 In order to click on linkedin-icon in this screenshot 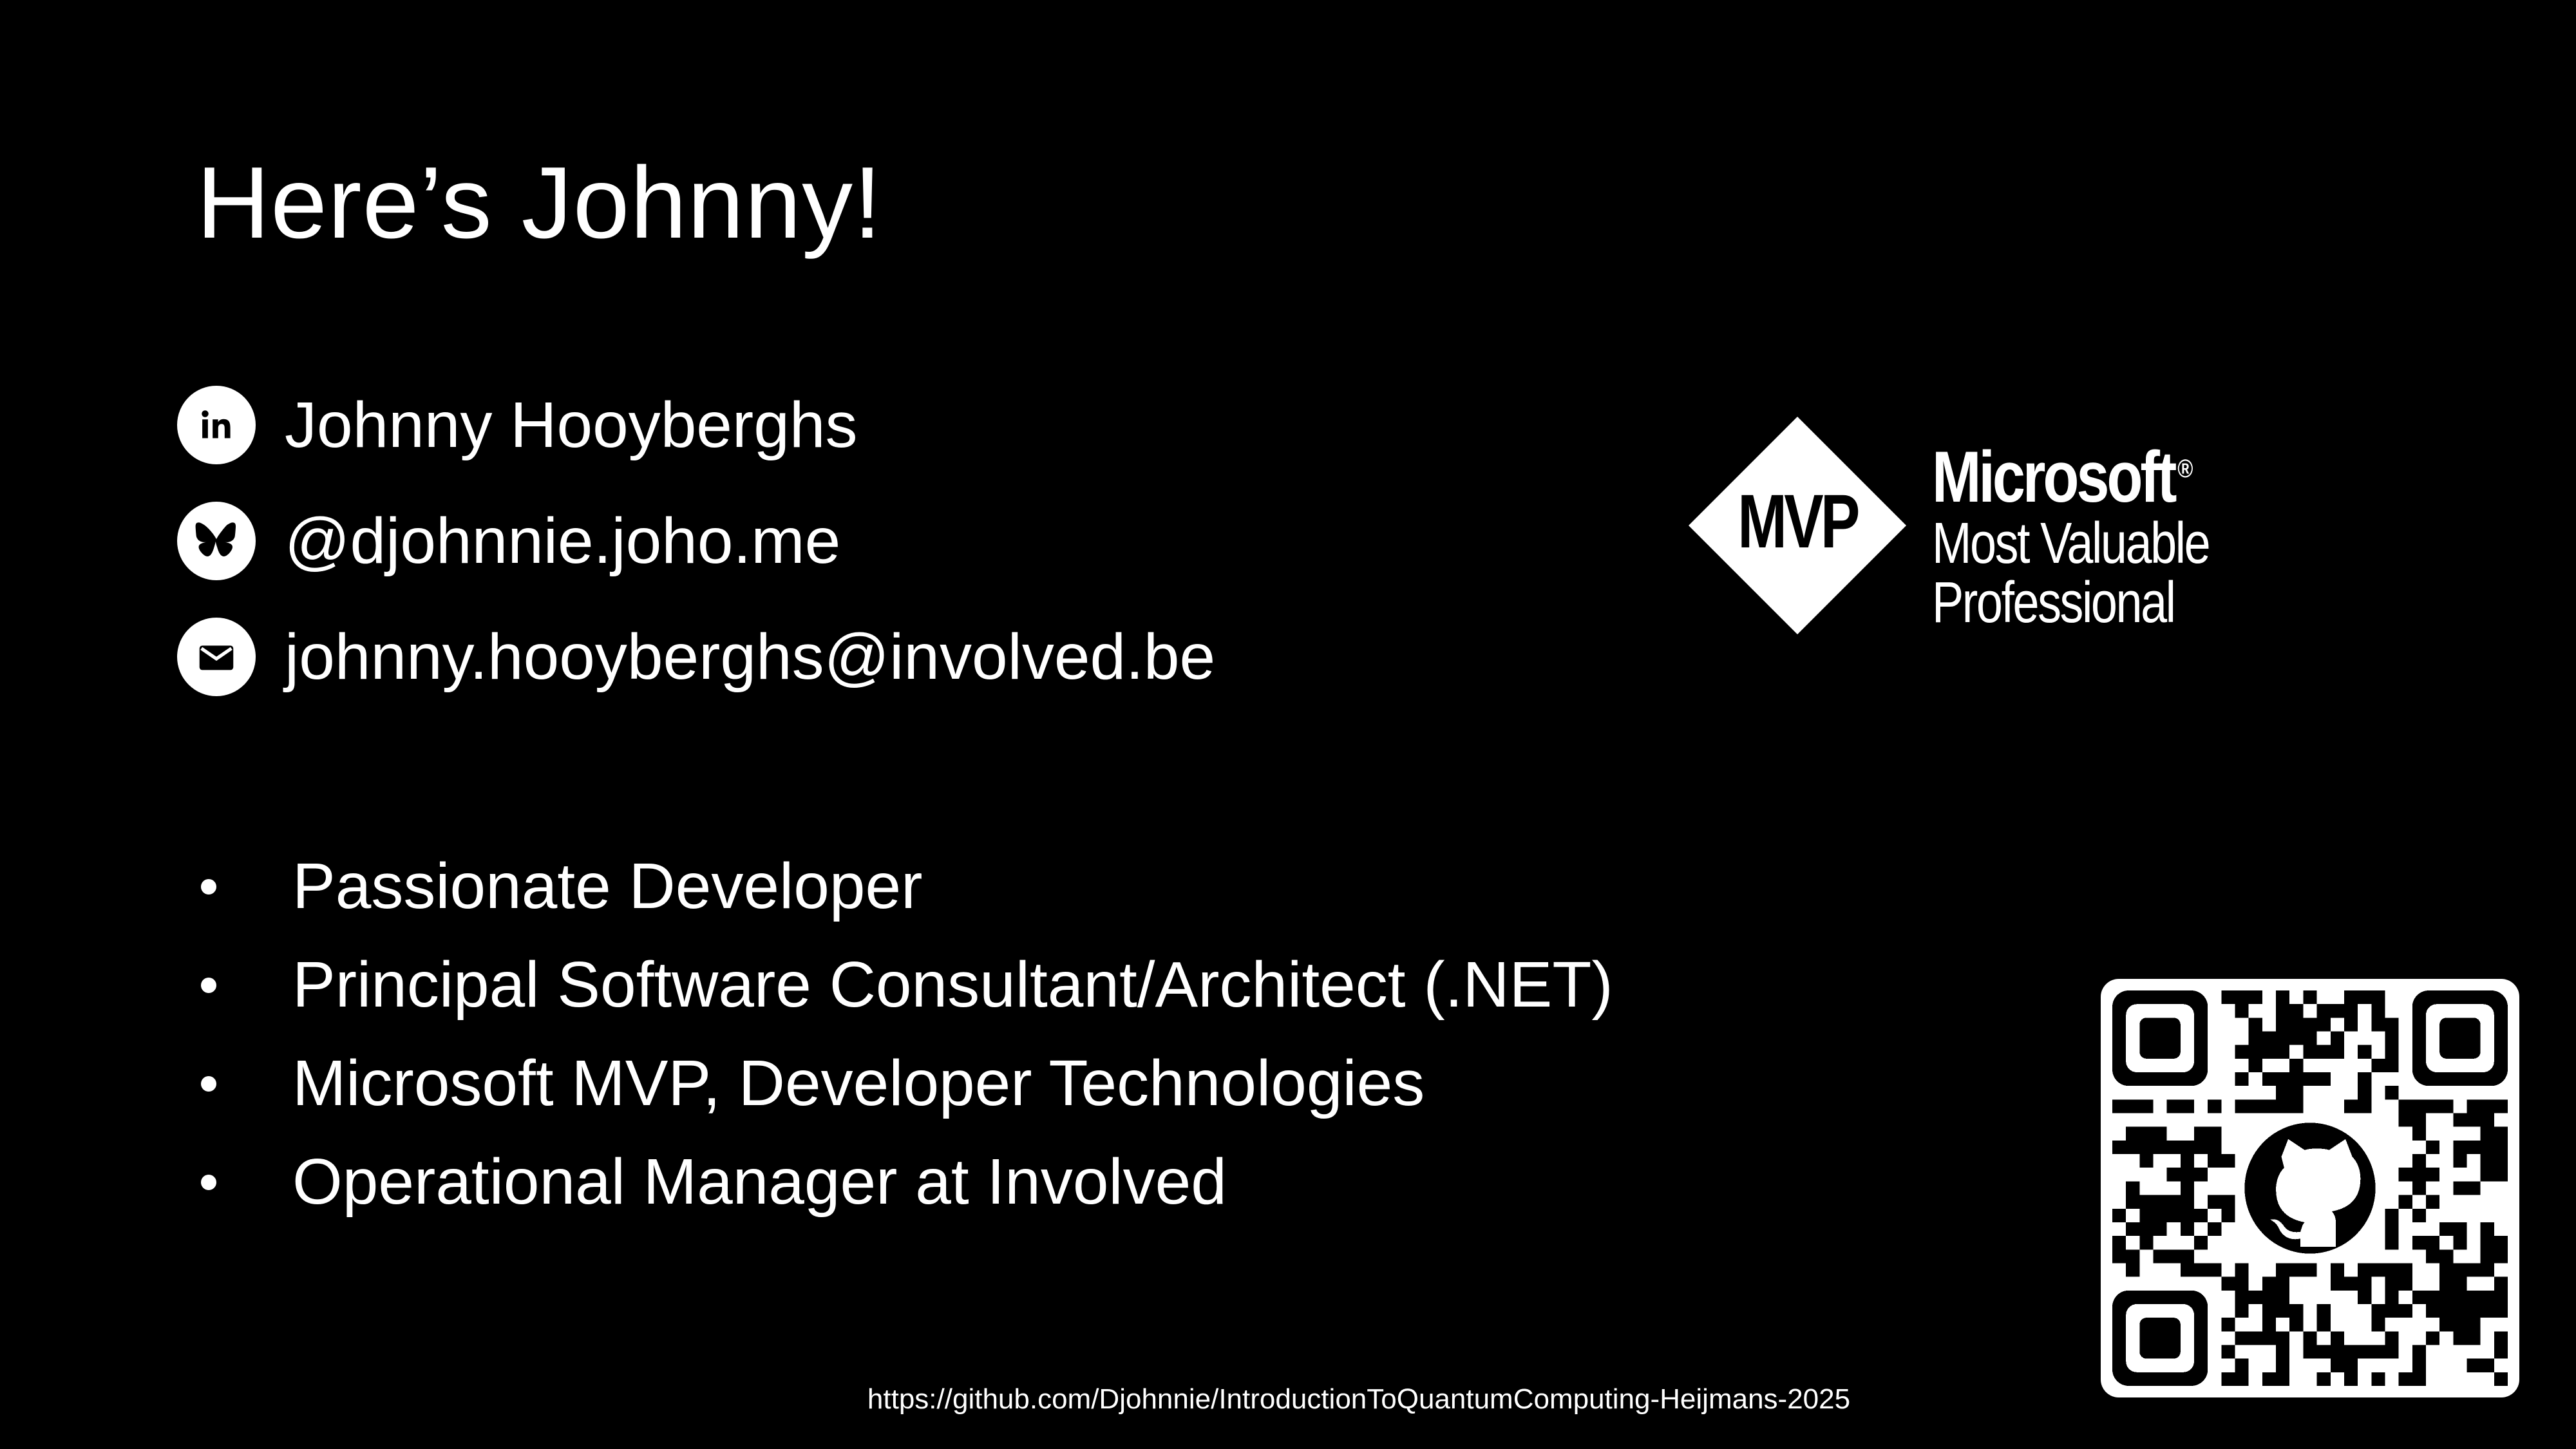, I will do `click(216, 425)`.